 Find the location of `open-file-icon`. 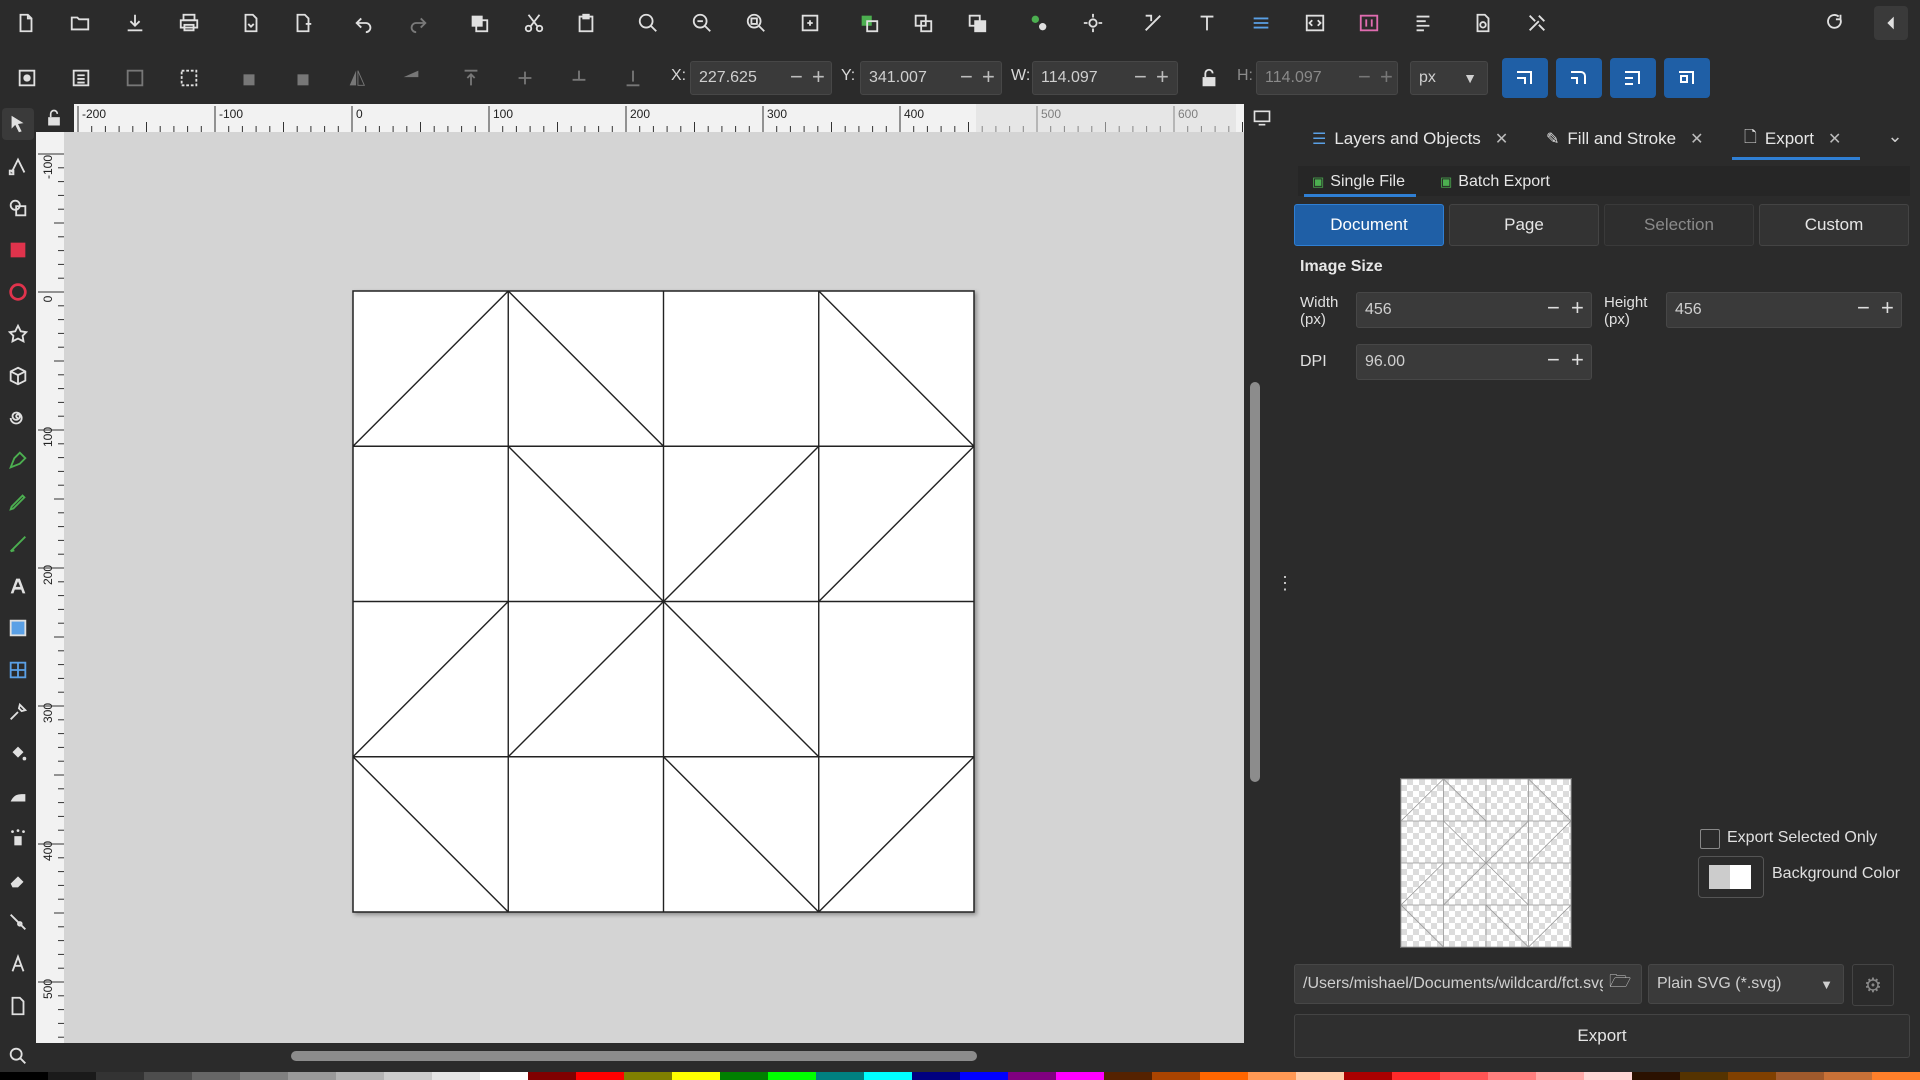

open-file-icon is located at coordinates (80, 23).